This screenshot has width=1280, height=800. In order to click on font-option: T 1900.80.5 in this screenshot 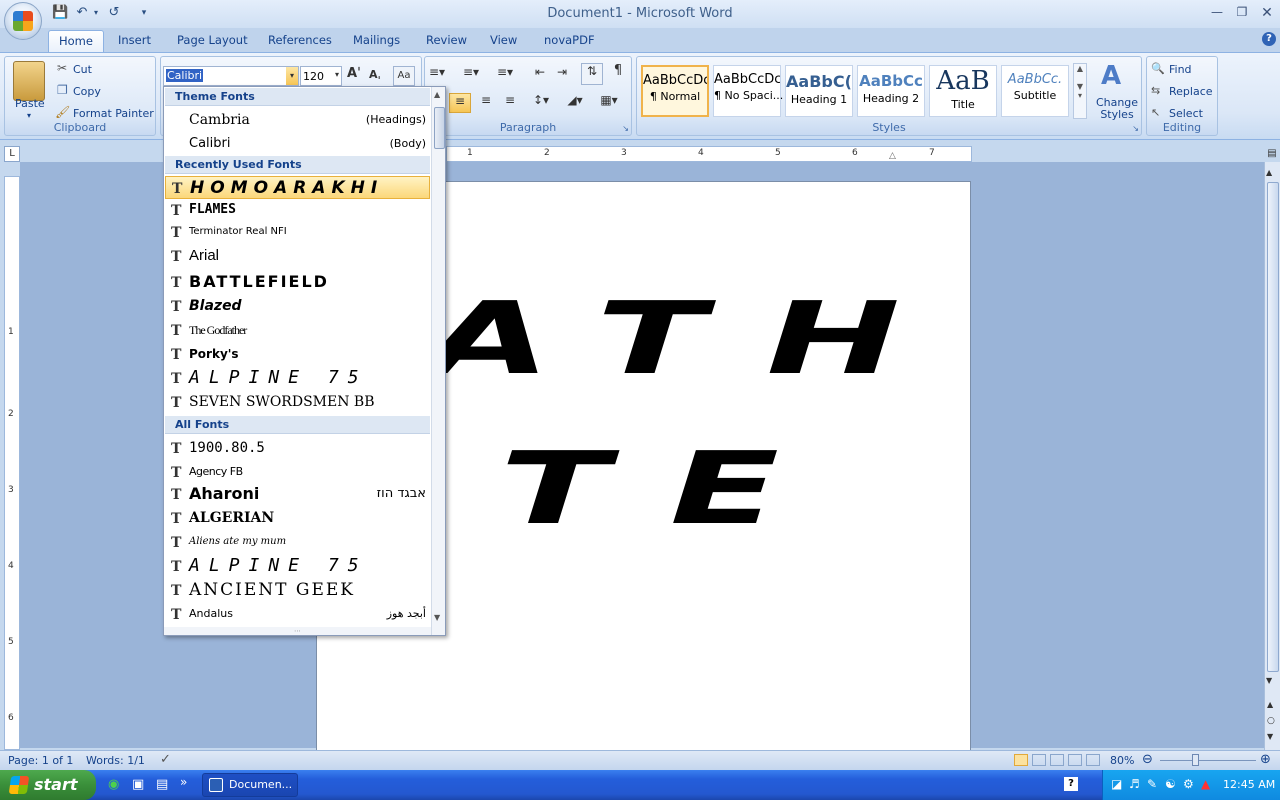, I will do `click(297, 448)`.